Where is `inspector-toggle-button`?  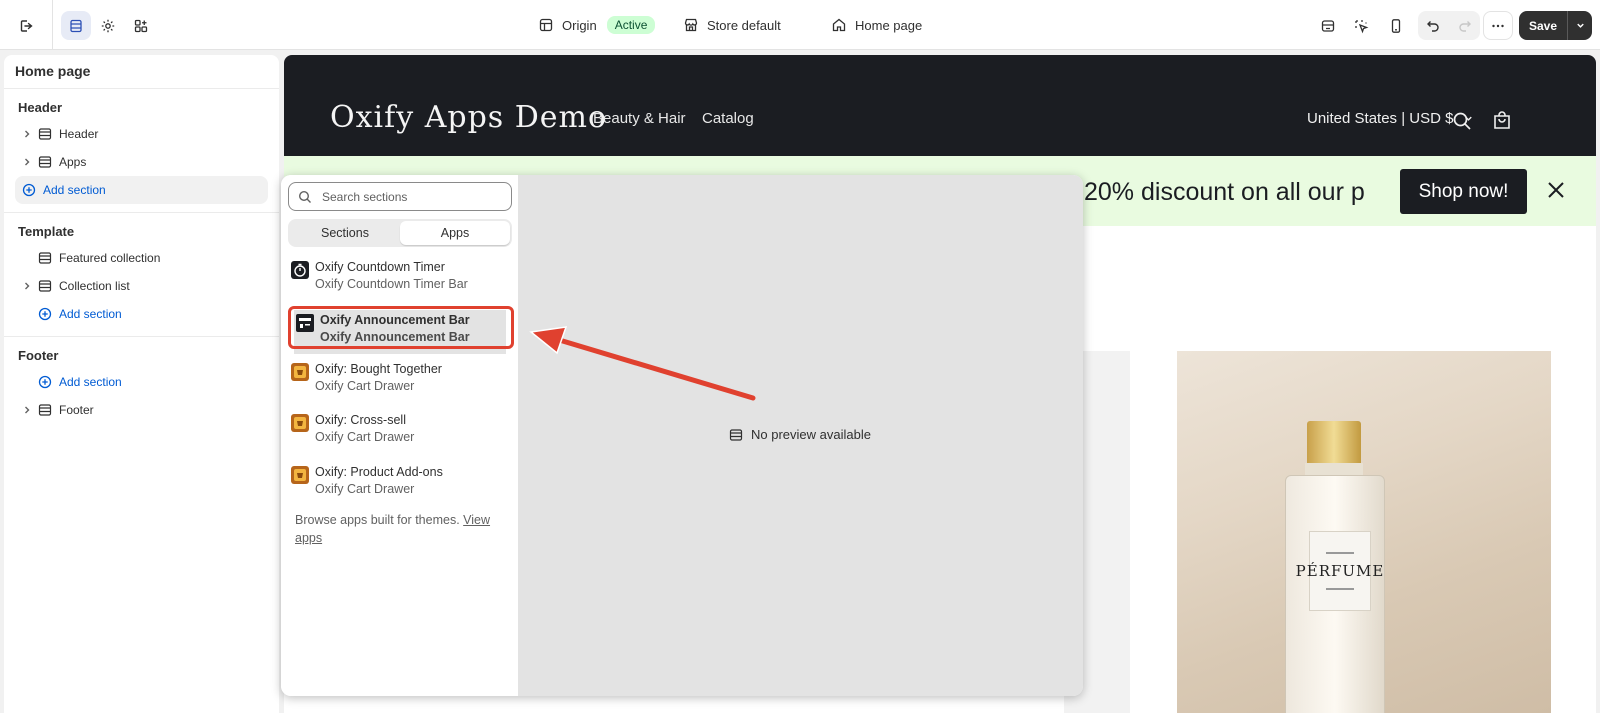
inspector-toggle-button is located at coordinates (1328, 25).